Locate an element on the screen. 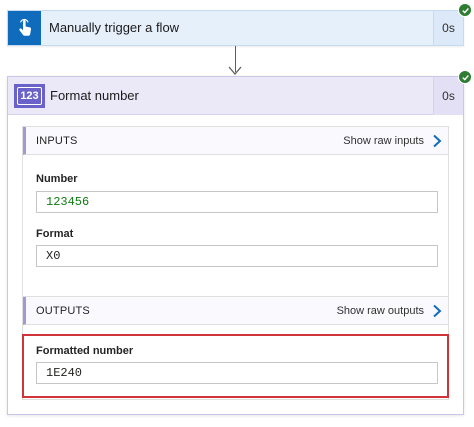  trigger-success-check-icon is located at coordinates (465, 10).